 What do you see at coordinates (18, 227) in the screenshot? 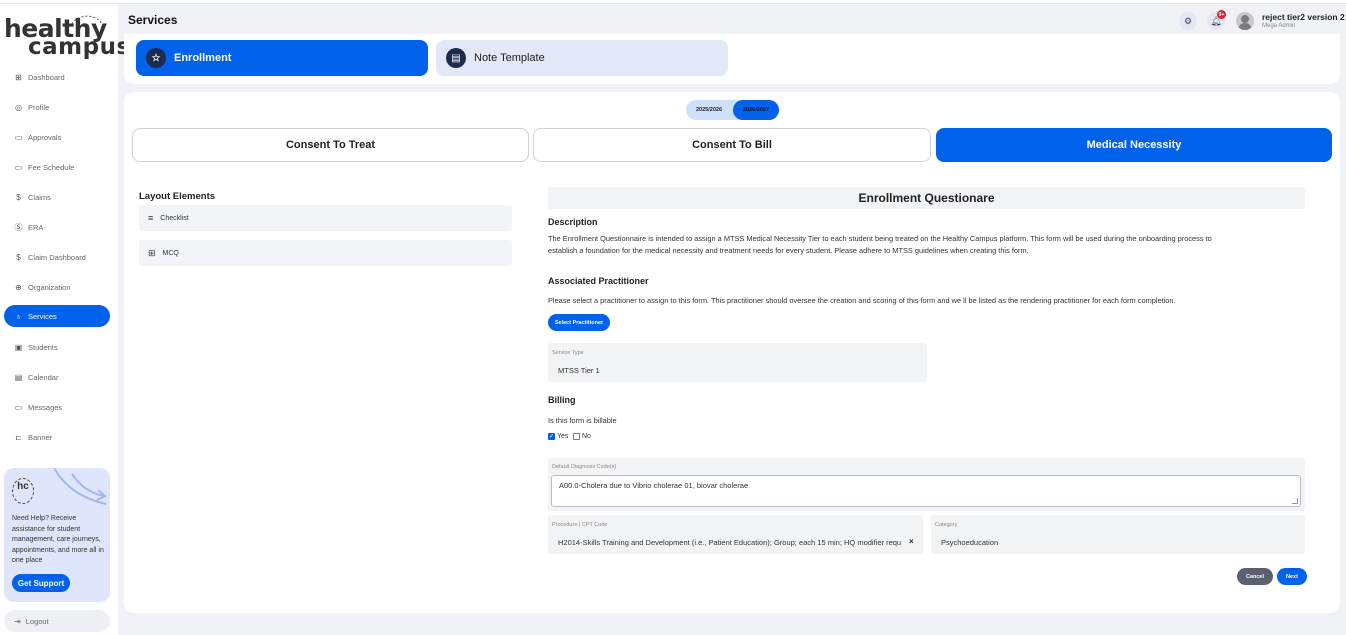
I see `dollar-circle-icon: Ⓢ` at bounding box center [18, 227].